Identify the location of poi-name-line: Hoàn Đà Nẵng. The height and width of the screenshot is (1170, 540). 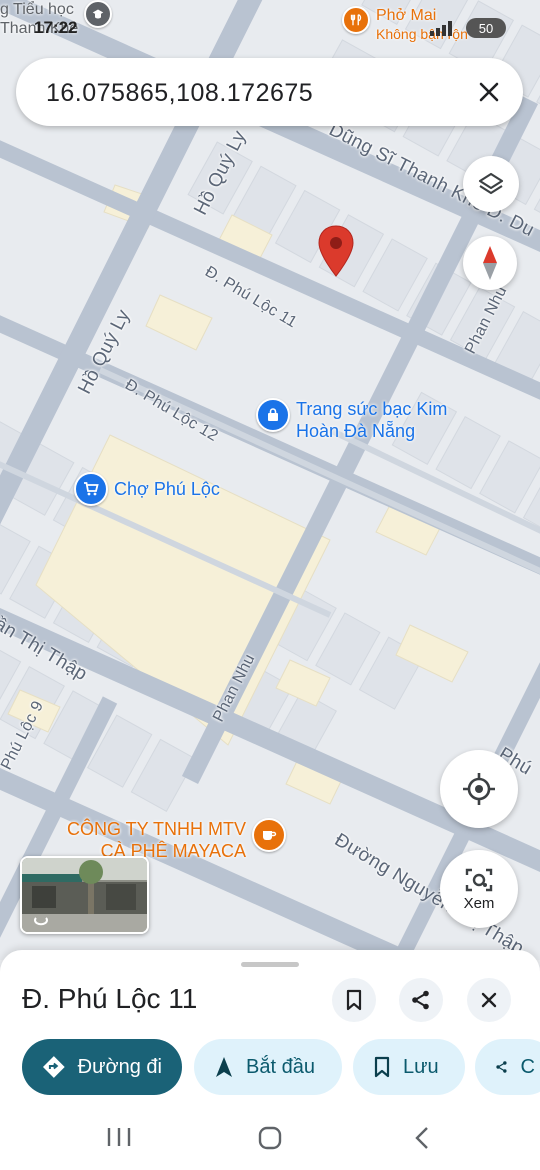
(356, 431).